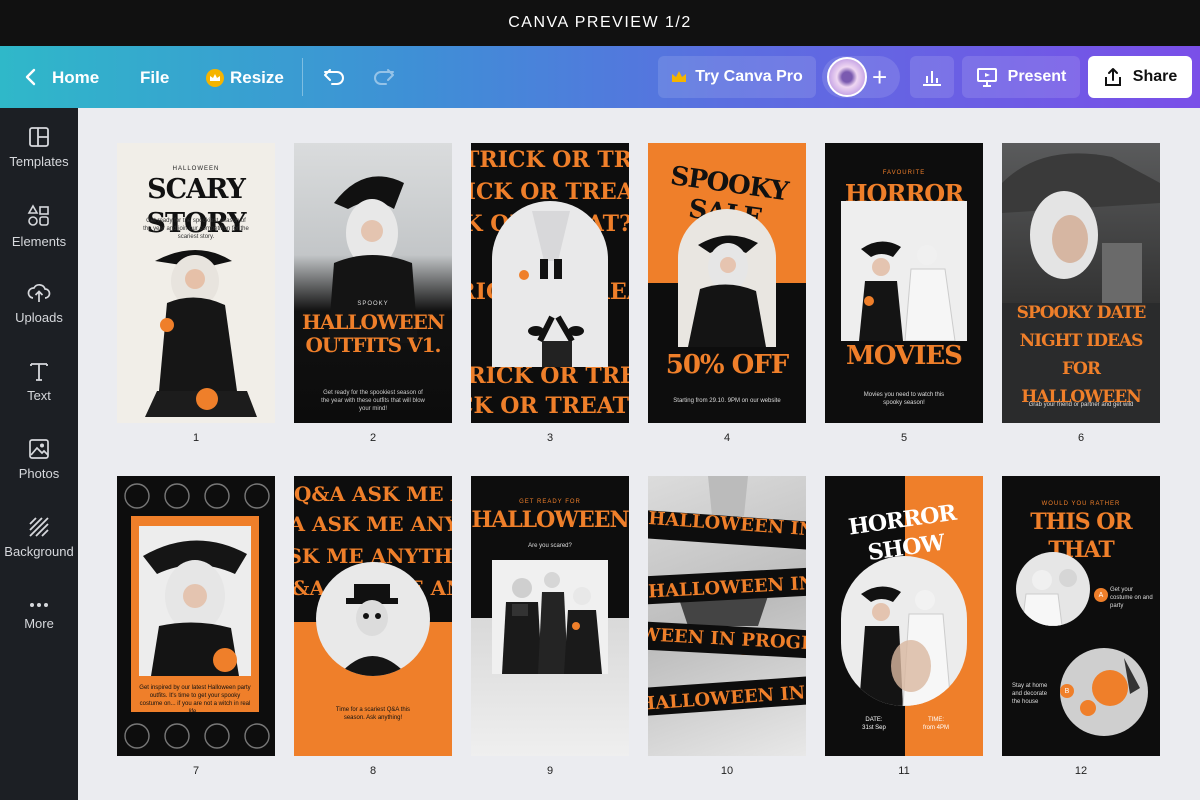  I want to click on sidebar-item-label: Photos, so click(39, 473).